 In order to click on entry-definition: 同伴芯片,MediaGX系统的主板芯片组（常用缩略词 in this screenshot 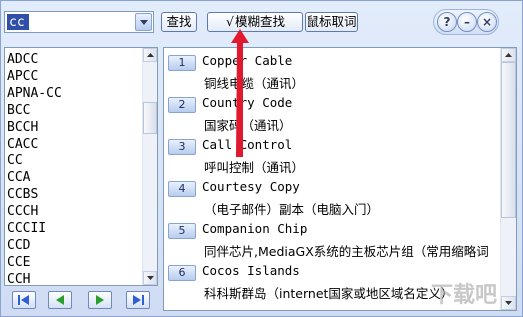, I will do `click(346, 251)`.